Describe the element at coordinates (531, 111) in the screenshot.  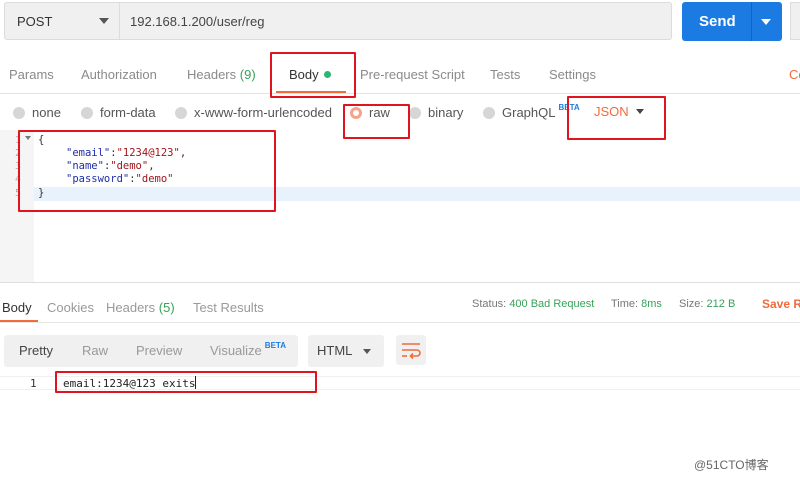
I see `radio-graphql: GraphQL BETA` at that location.